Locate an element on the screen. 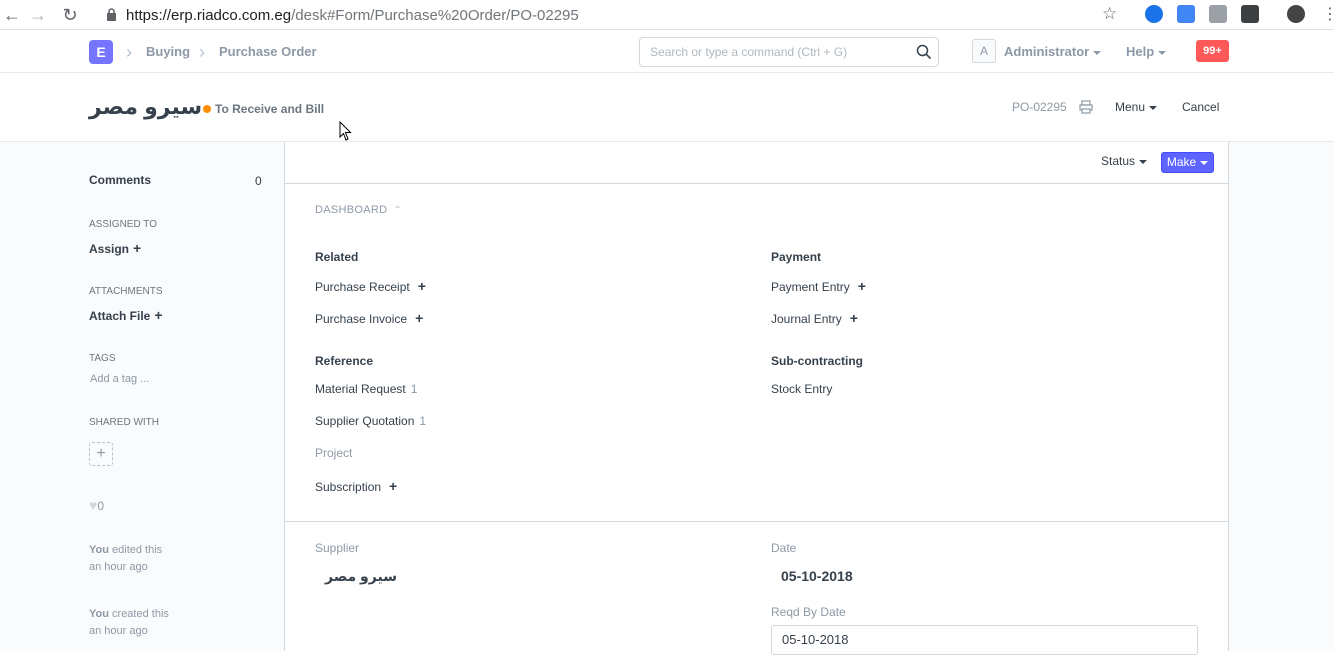 This screenshot has width=1334, height=655. form-toolbar: Status Make is located at coordinates (756, 163).